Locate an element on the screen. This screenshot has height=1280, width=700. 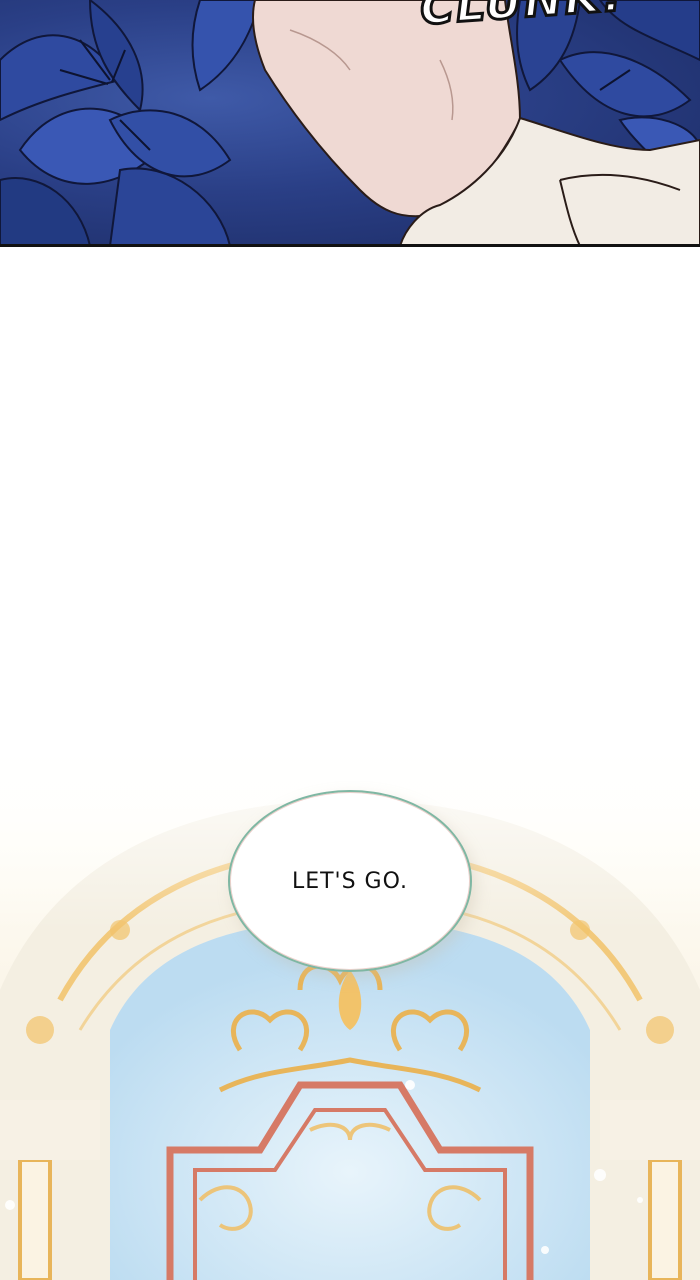
speech-bubble: LET'S GO. is located at coordinates (350, 881).